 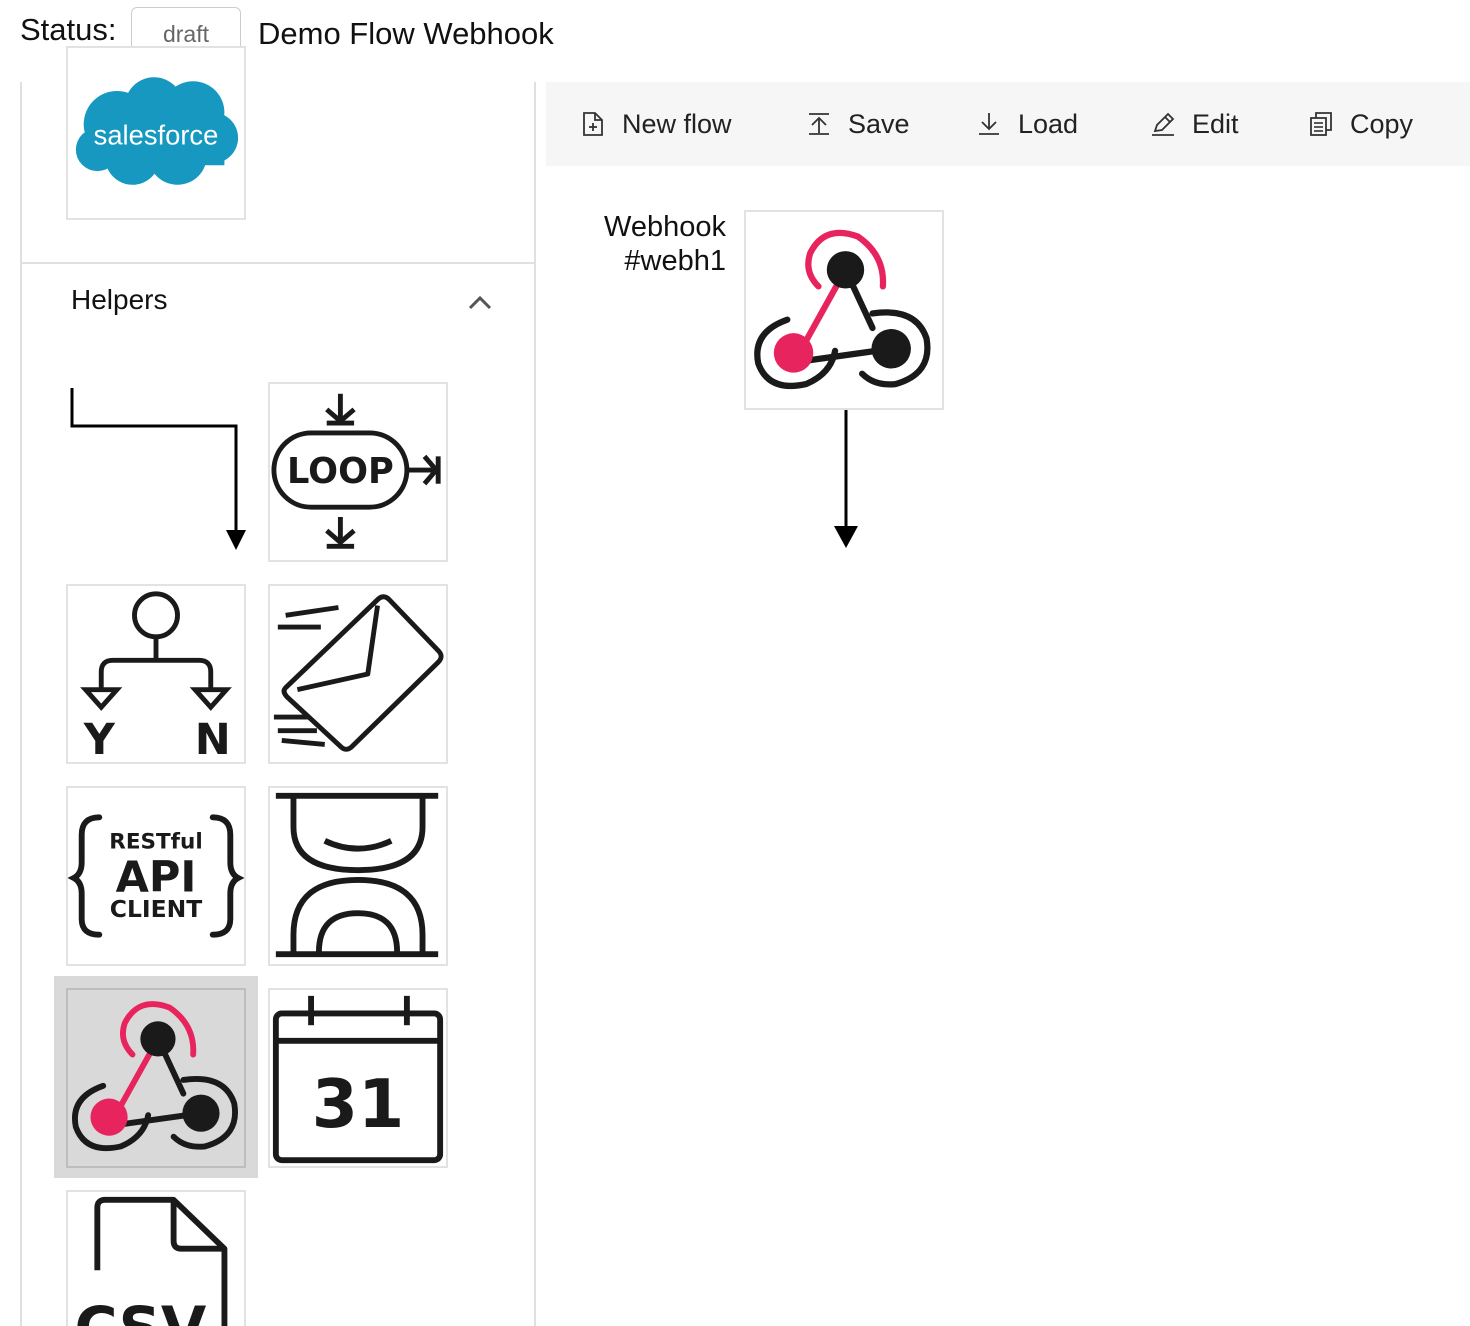 What do you see at coordinates (119, 299) in the screenshot?
I see `helpers-section-title: Helpers` at bounding box center [119, 299].